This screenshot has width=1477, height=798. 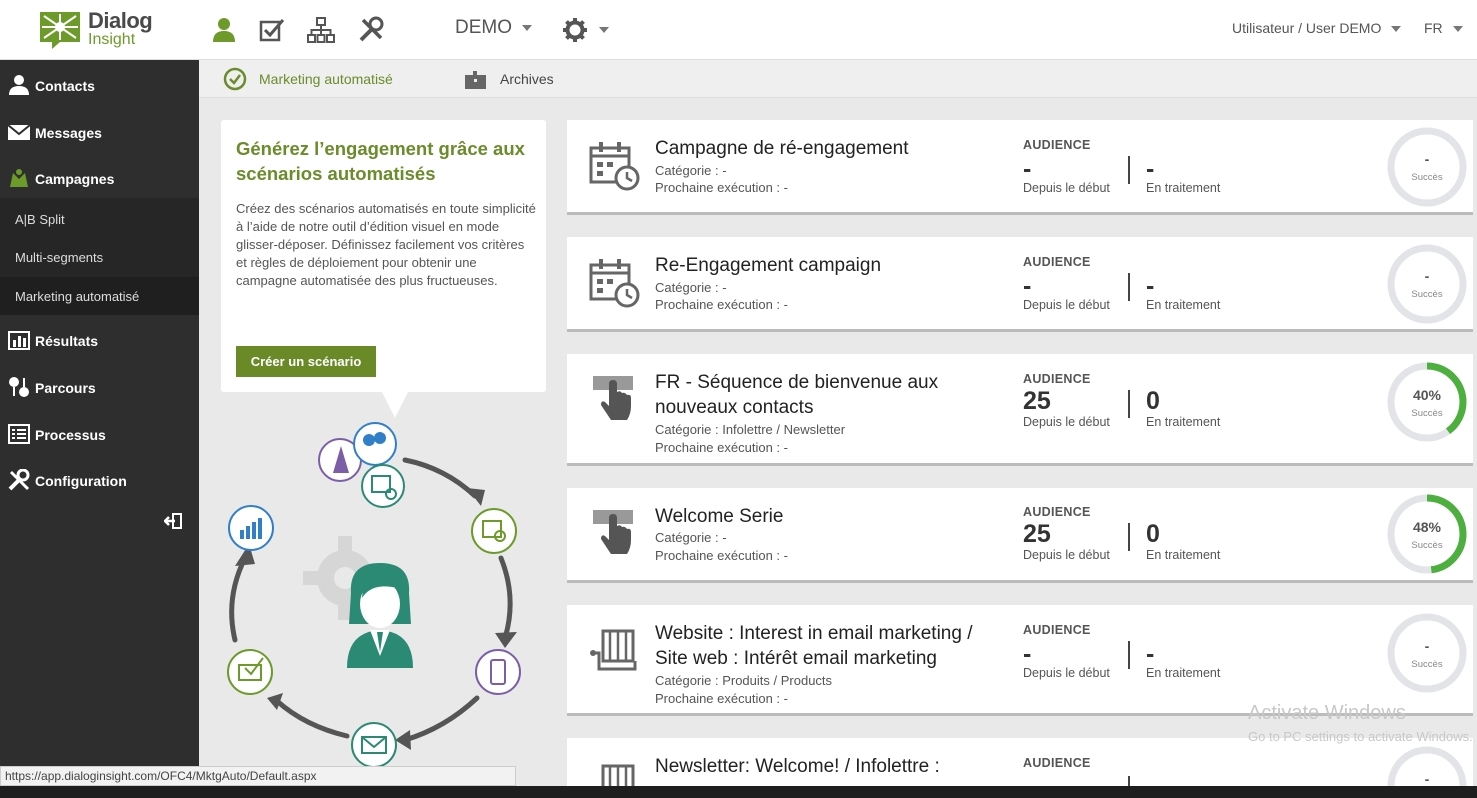 What do you see at coordinates (75, 179) in the screenshot?
I see `sidebar-item-label: Campagnes` at bounding box center [75, 179].